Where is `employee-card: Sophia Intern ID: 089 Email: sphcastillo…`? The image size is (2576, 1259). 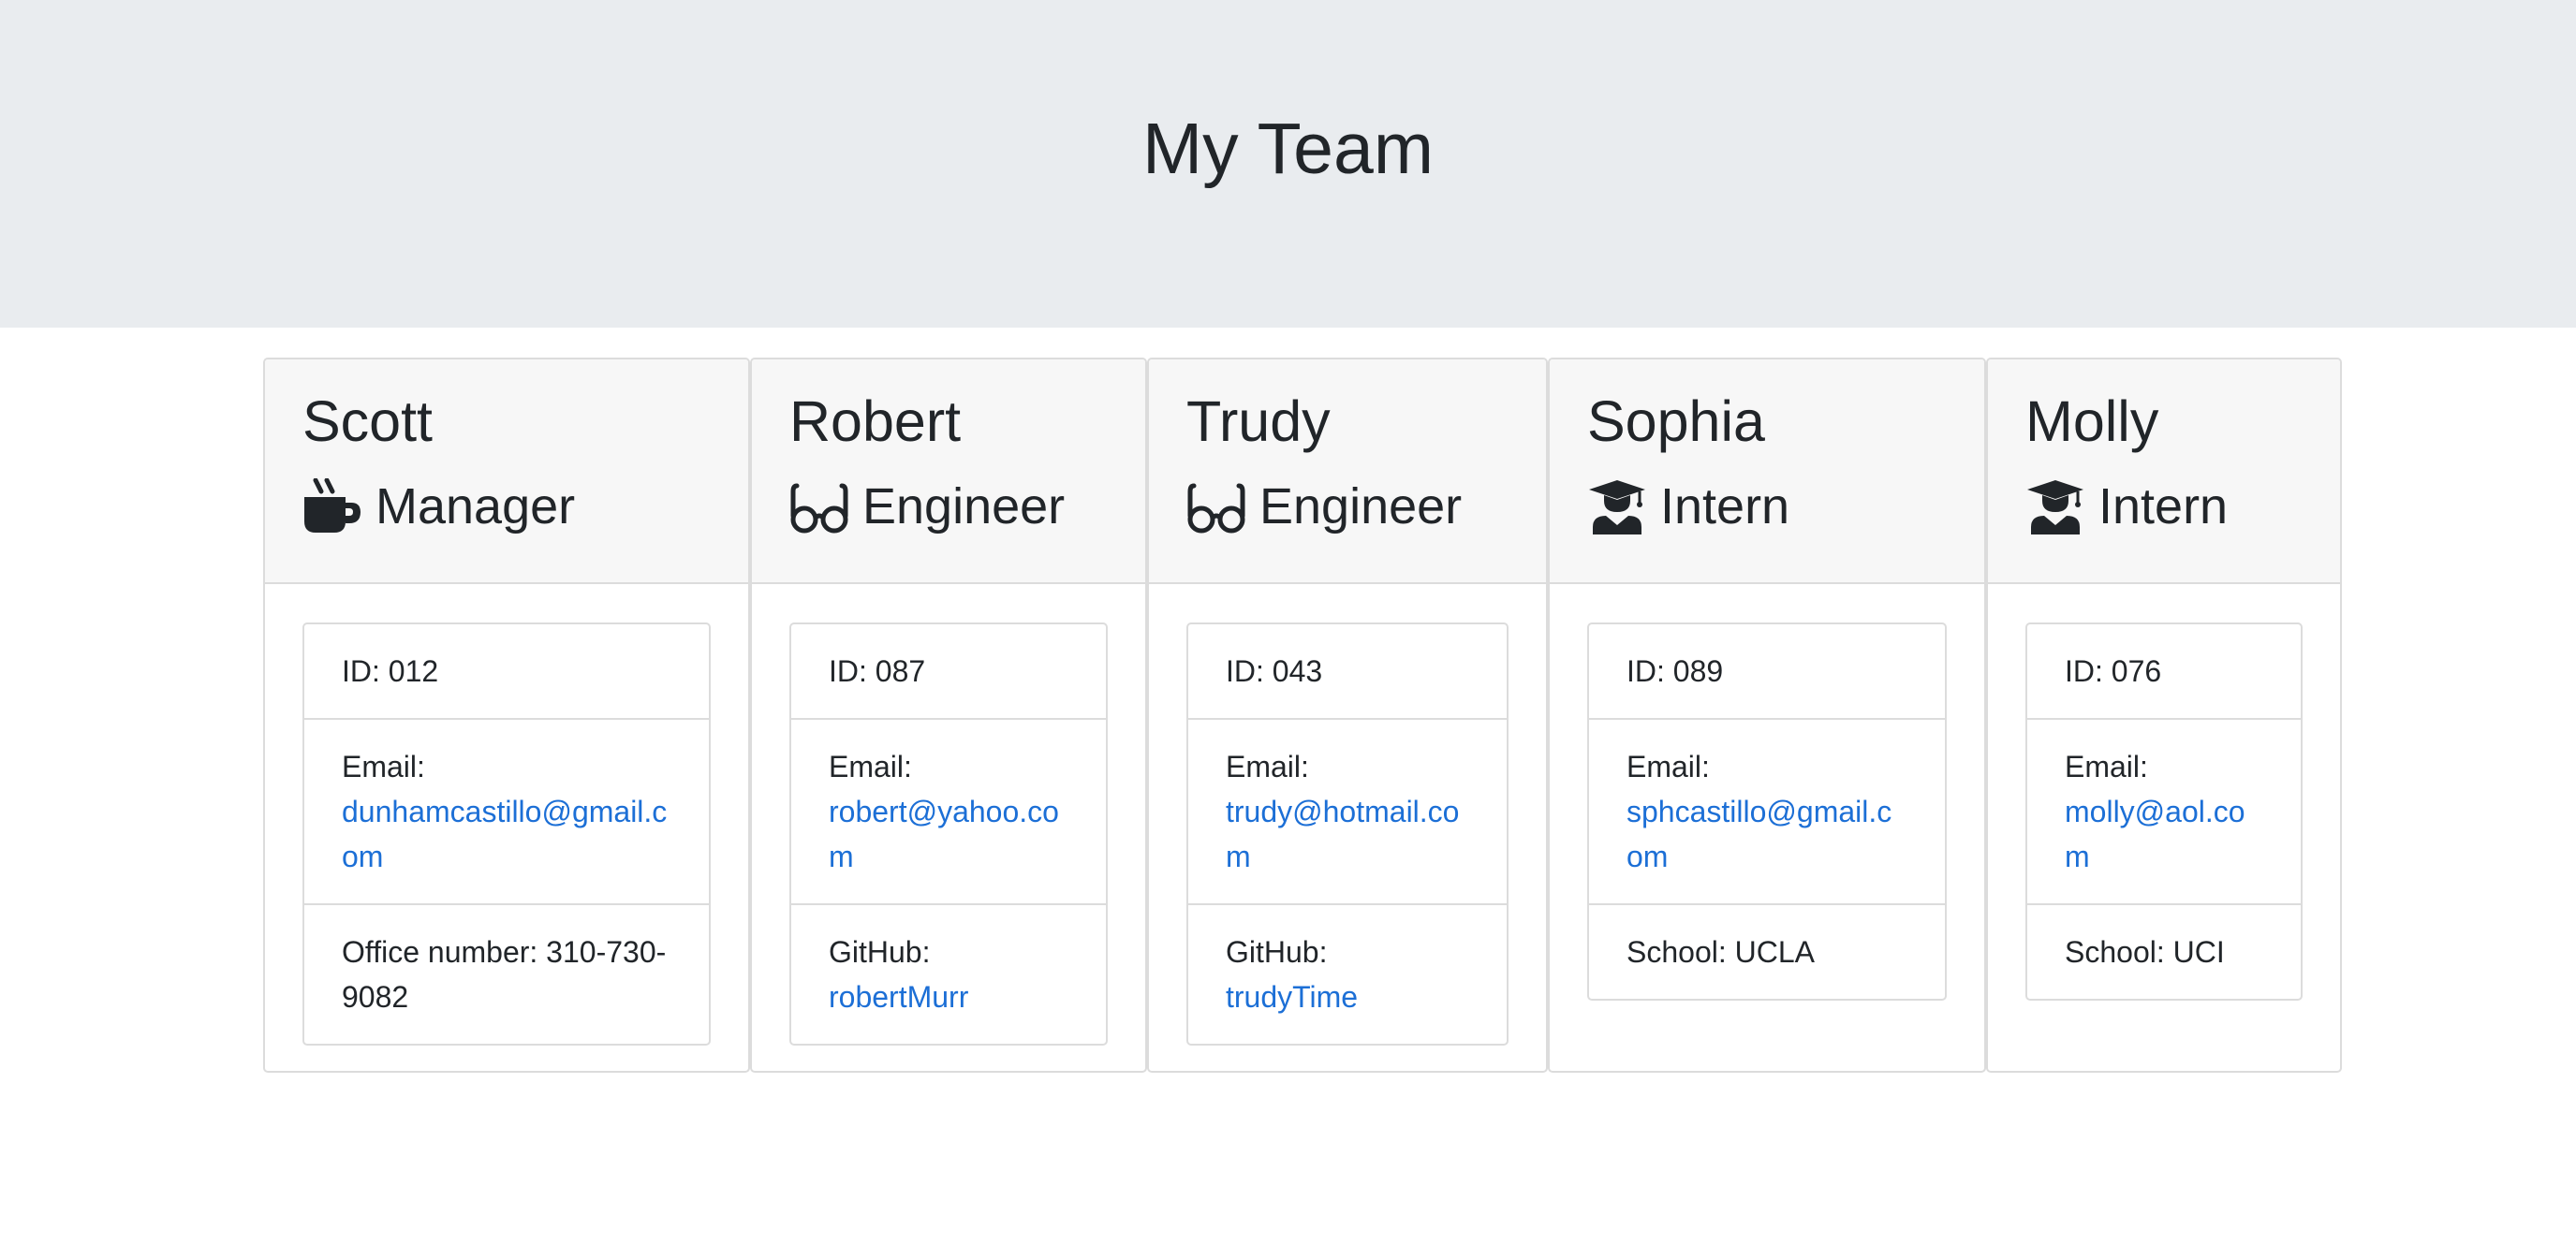
employee-card: Sophia Intern ID: 089 Email: sphcastillo… is located at coordinates (1767, 715).